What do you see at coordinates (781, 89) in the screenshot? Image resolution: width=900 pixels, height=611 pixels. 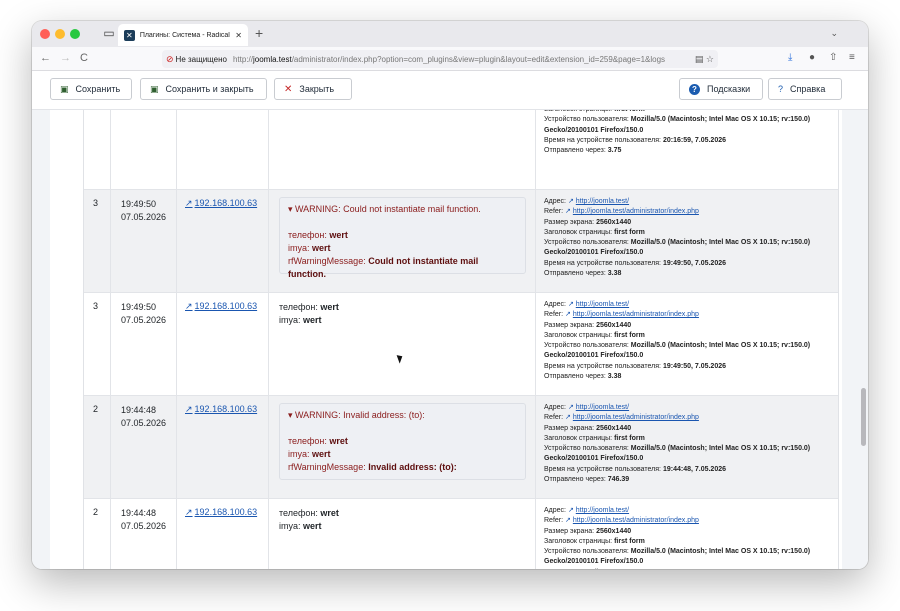 I see `question-icon: ?` at bounding box center [781, 89].